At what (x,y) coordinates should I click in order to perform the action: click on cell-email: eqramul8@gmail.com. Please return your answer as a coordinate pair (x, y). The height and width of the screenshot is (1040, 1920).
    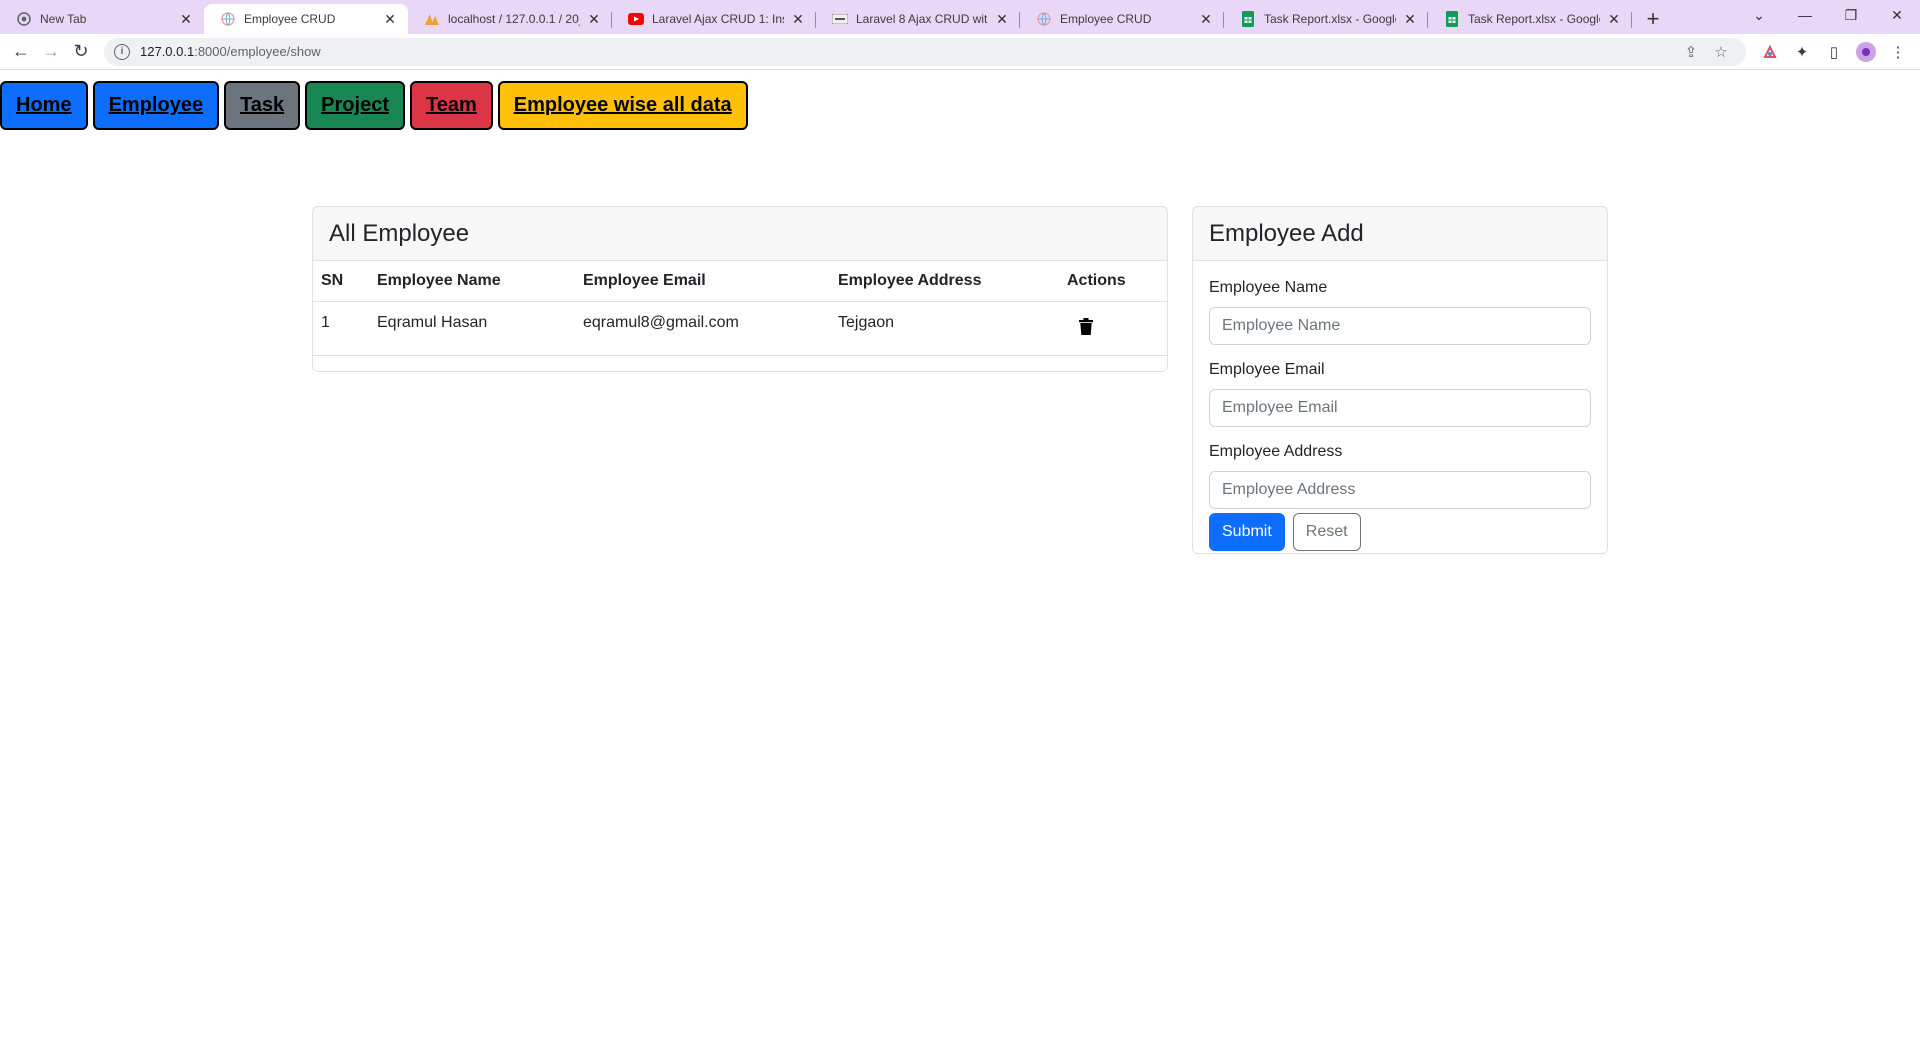
    Looking at the image, I should click on (702, 328).